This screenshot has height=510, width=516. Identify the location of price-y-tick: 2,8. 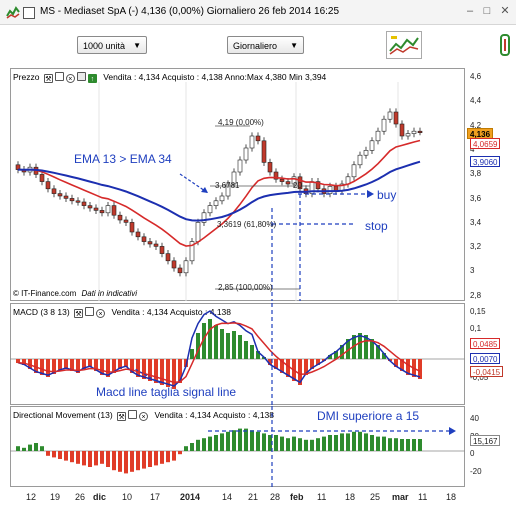
(476, 295).